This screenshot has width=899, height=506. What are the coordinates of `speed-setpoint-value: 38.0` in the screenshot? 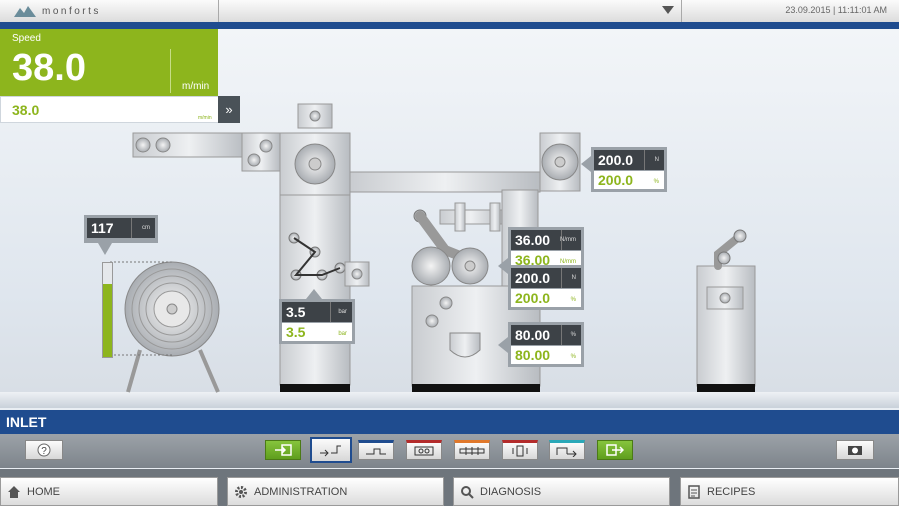 It's located at (26, 110).